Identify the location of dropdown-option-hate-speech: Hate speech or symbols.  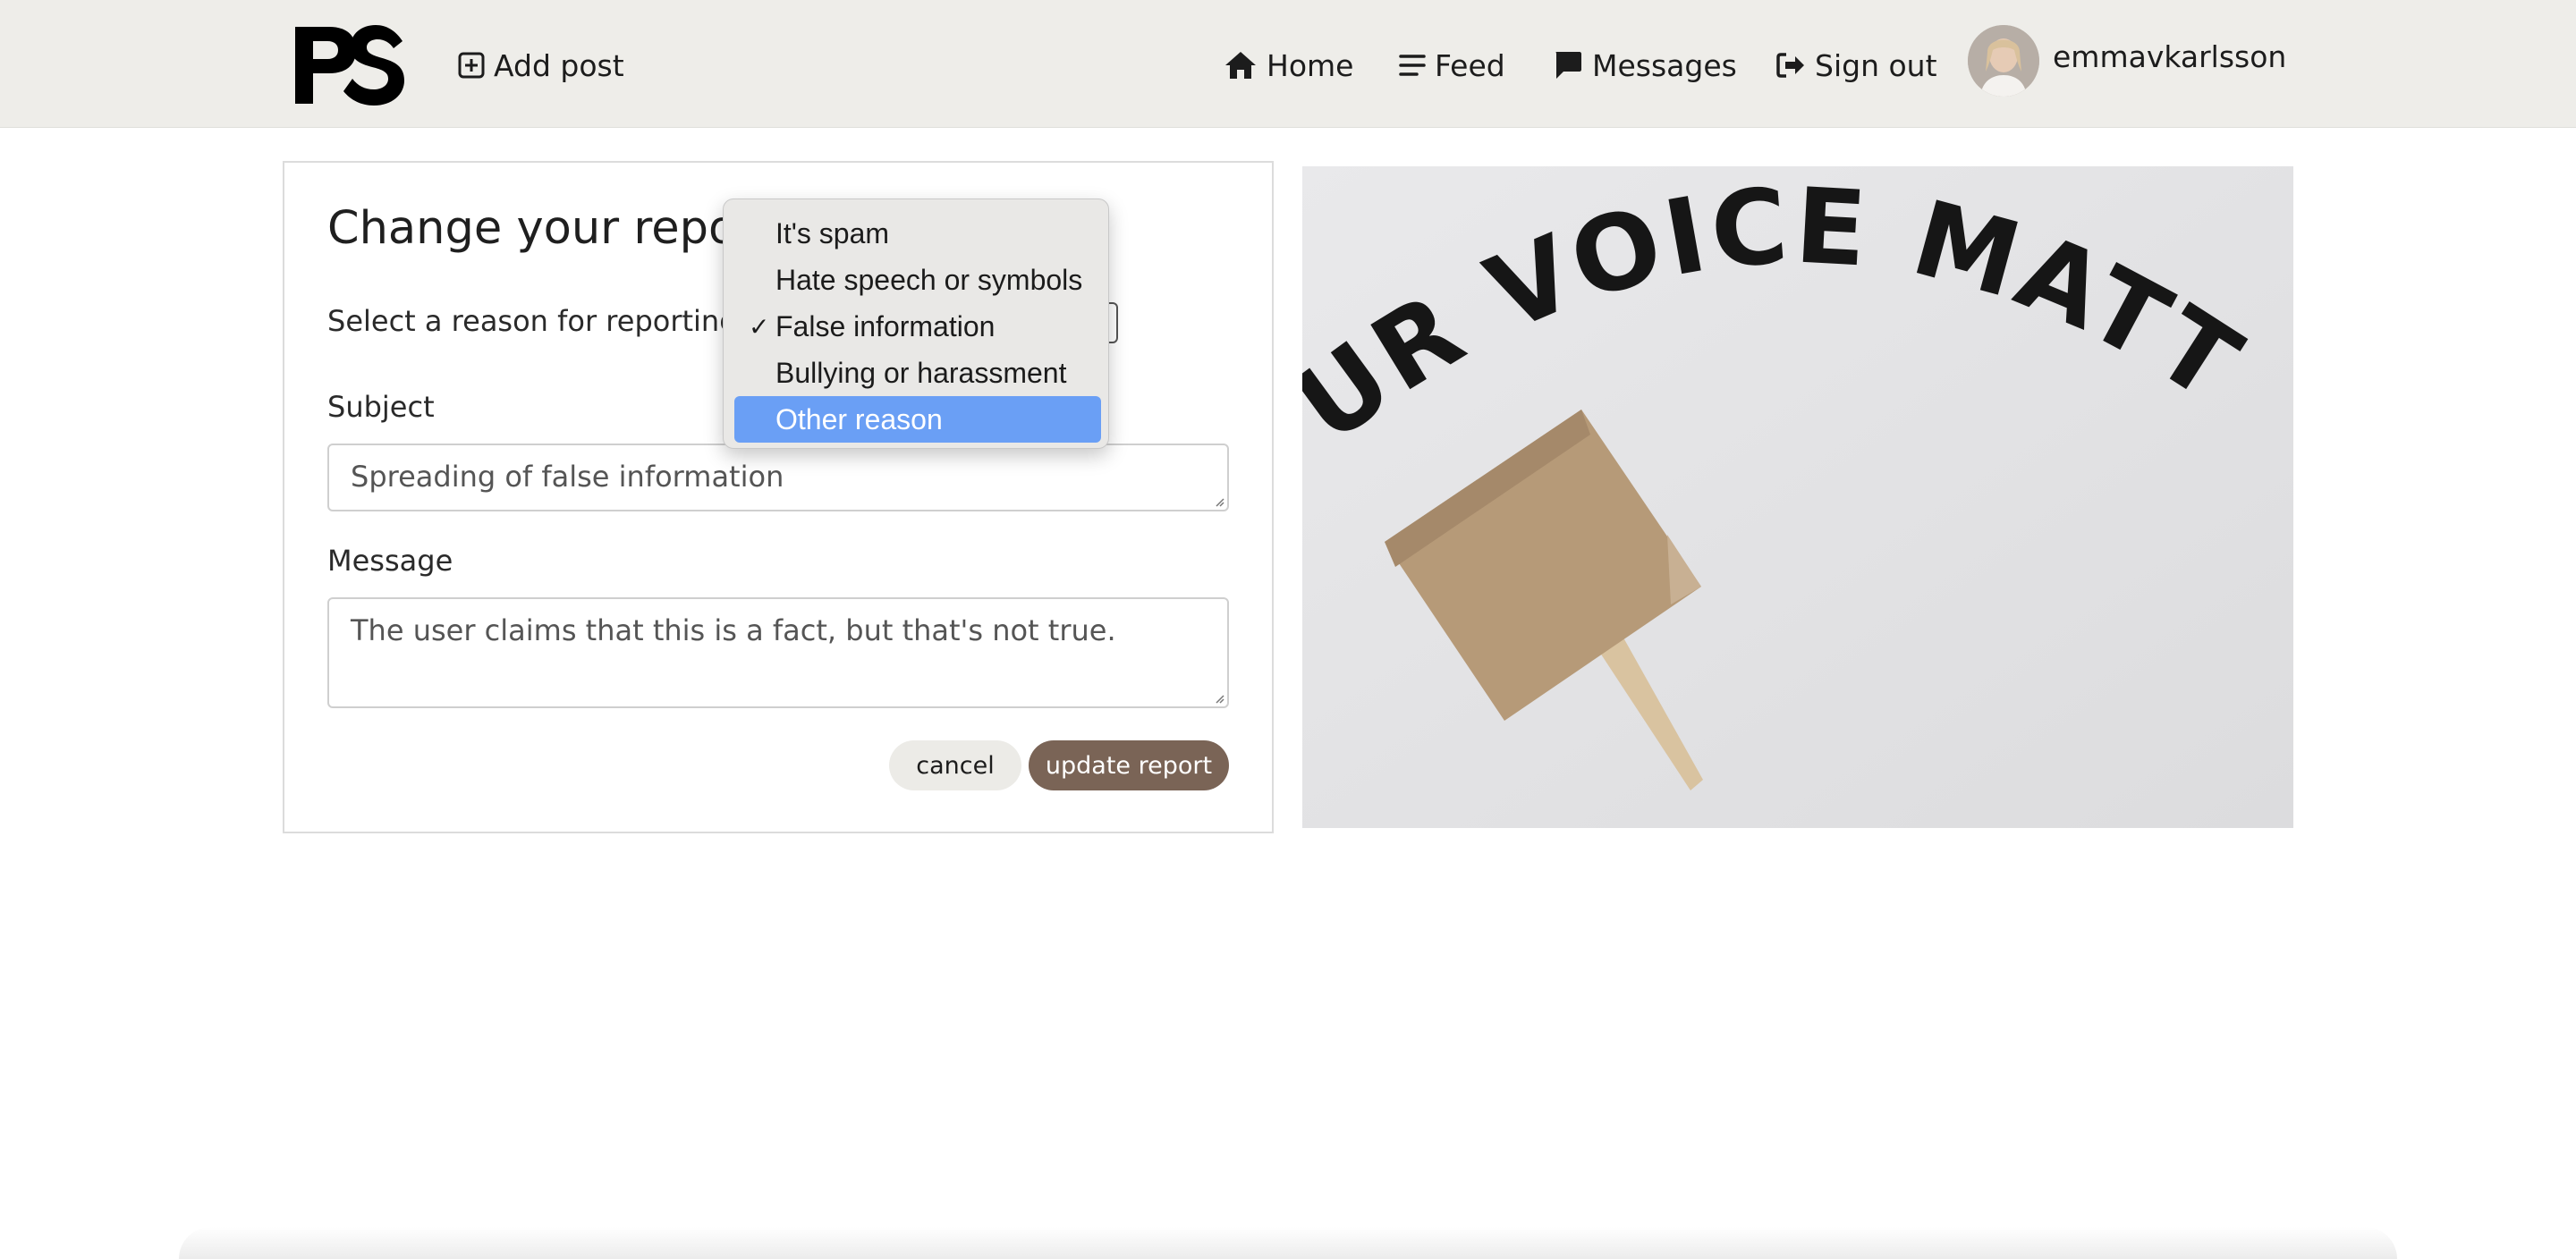
(917, 280).